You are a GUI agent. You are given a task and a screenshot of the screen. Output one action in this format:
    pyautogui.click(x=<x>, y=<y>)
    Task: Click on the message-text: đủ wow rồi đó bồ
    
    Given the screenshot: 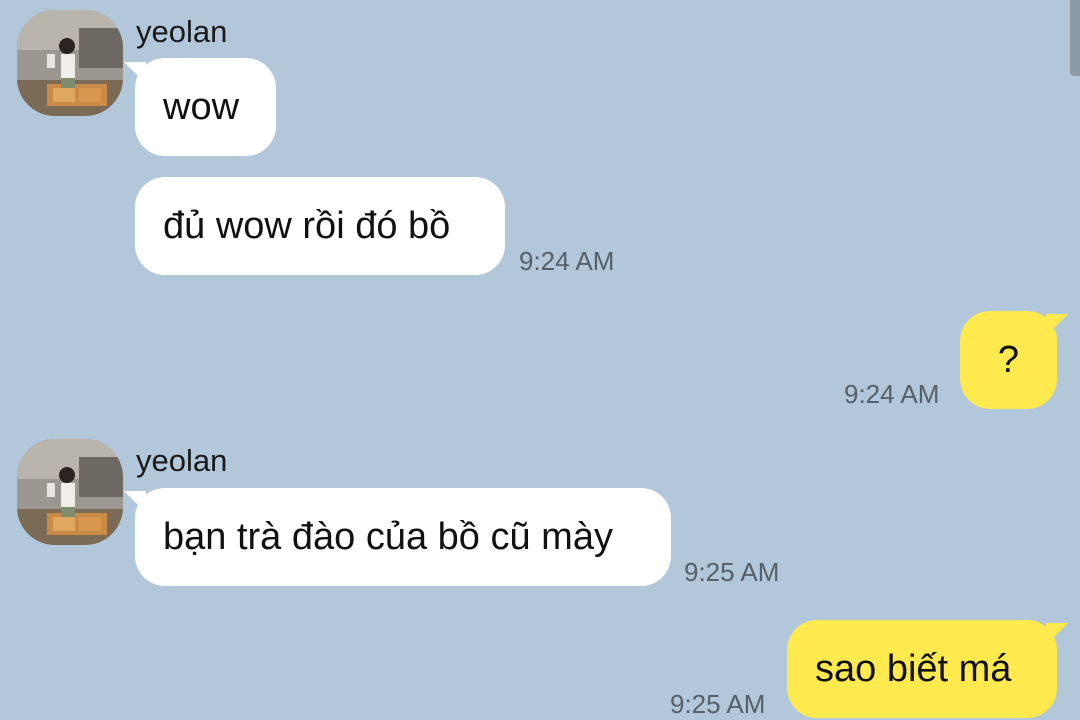 What is the action you would take?
    pyautogui.click(x=307, y=226)
    